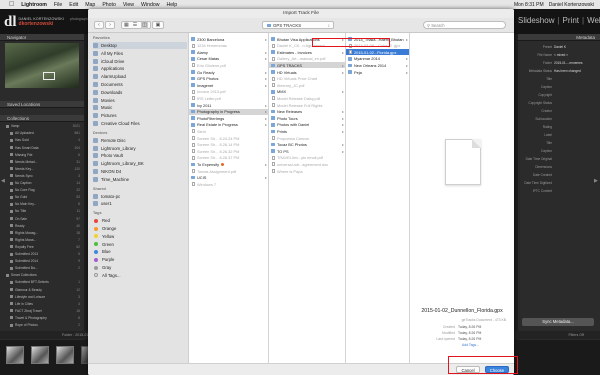 The width and height of the screenshot is (600, 375). I want to click on file-row: universal.adr...agreement.doc, so click(307, 164).